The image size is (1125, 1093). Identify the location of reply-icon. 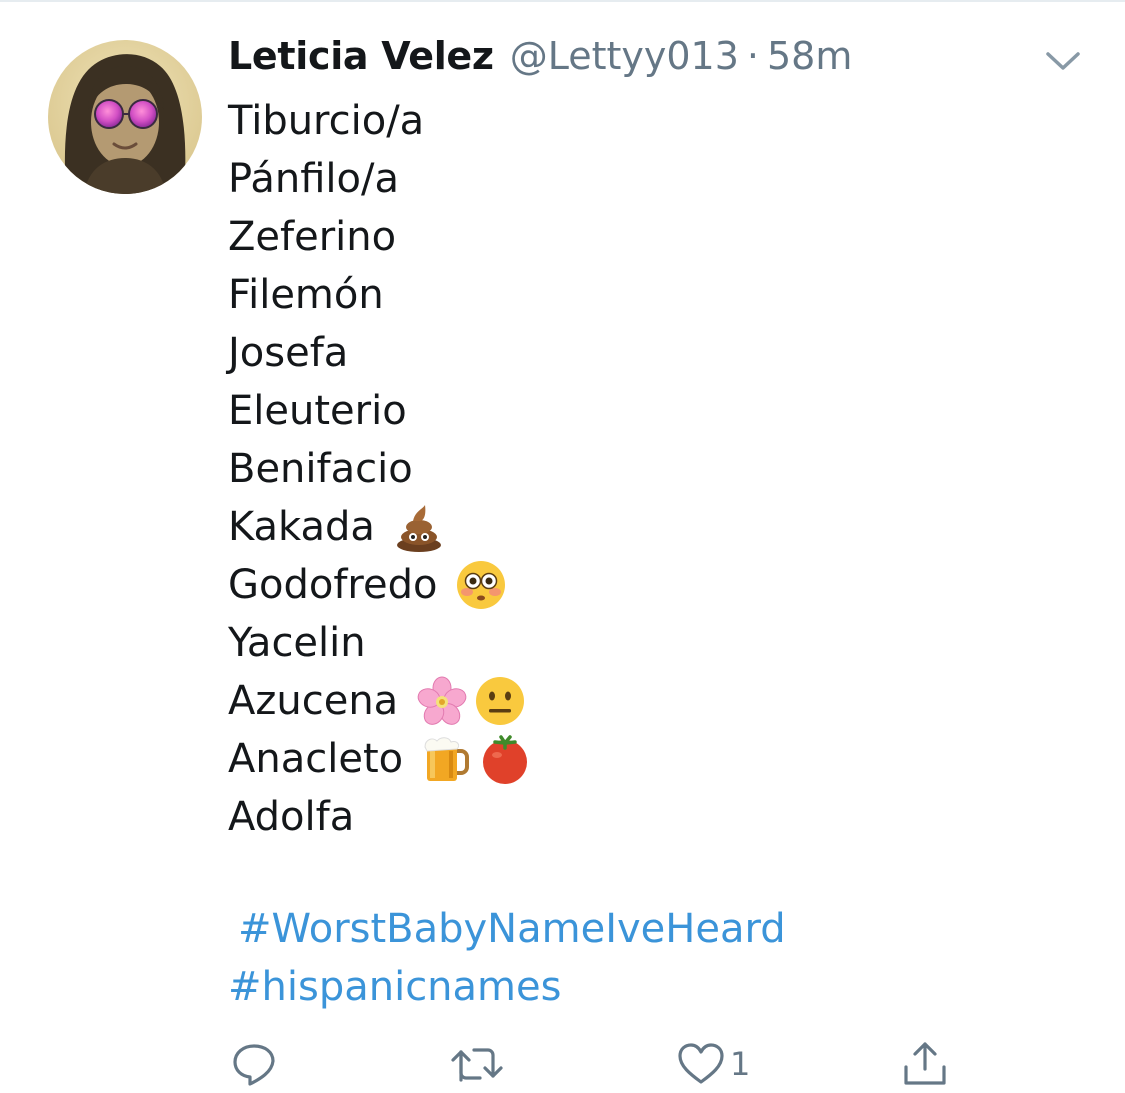
(254, 1065).